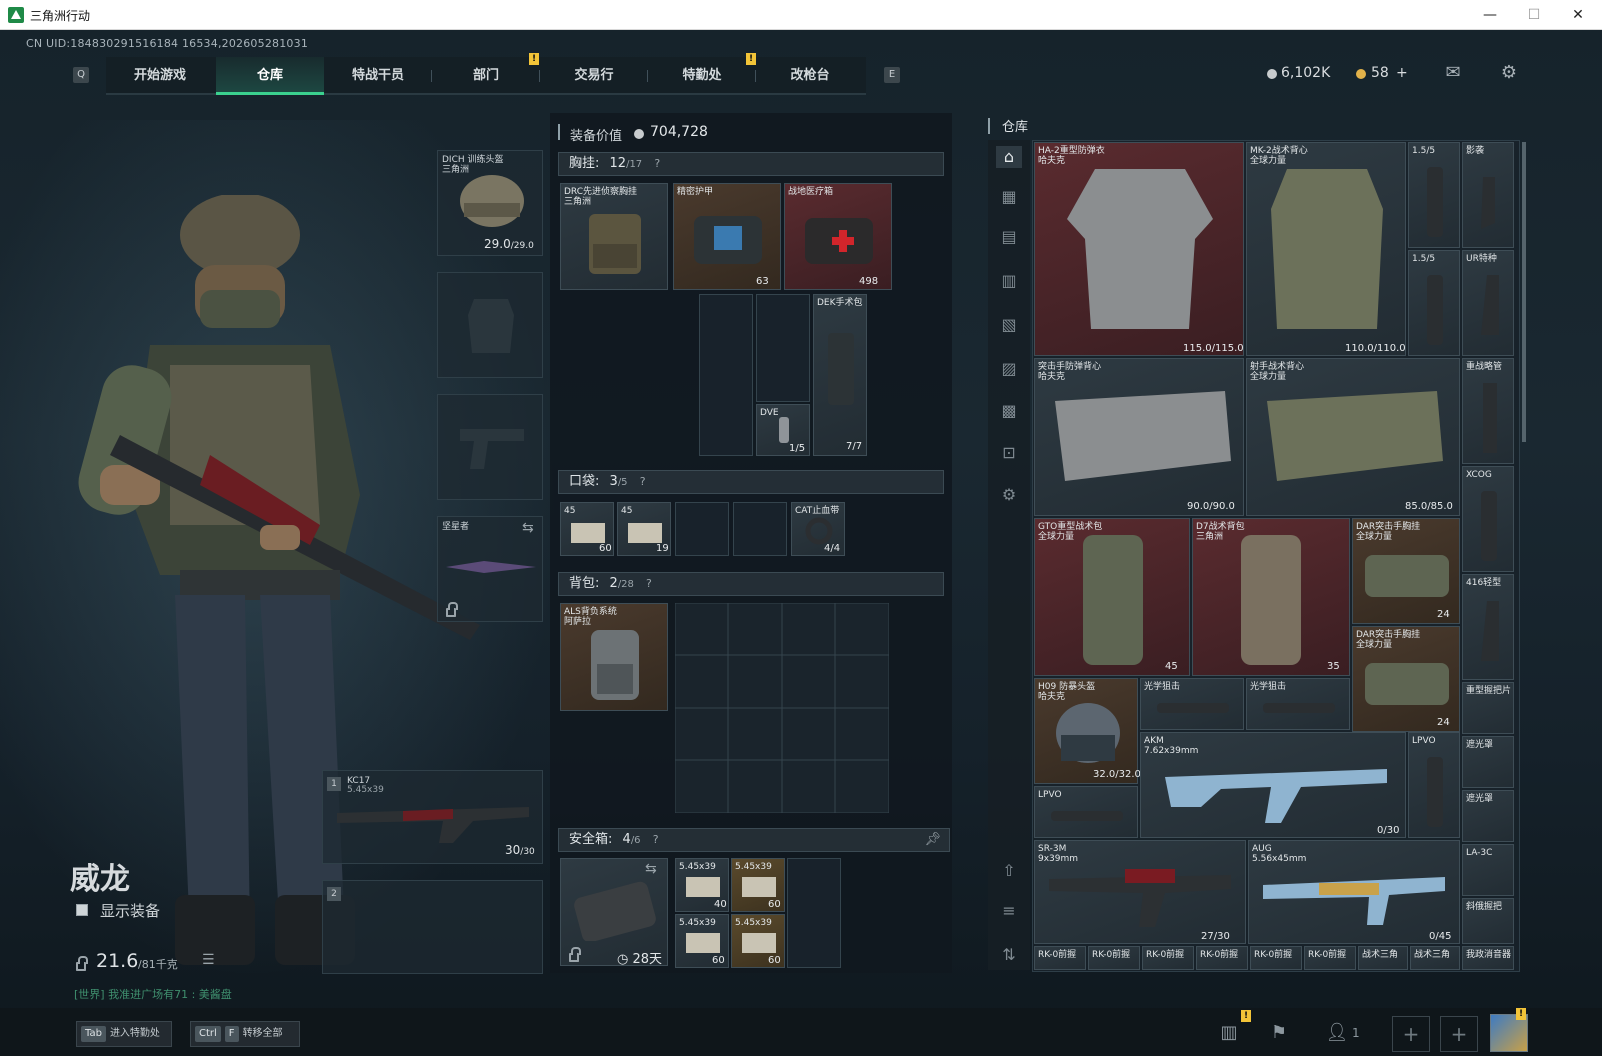 The height and width of the screenshot is (1056, 1602). Describe the element at coordinates (1578, 15) in the screenshot. I see `close-button: ✕` at that location.